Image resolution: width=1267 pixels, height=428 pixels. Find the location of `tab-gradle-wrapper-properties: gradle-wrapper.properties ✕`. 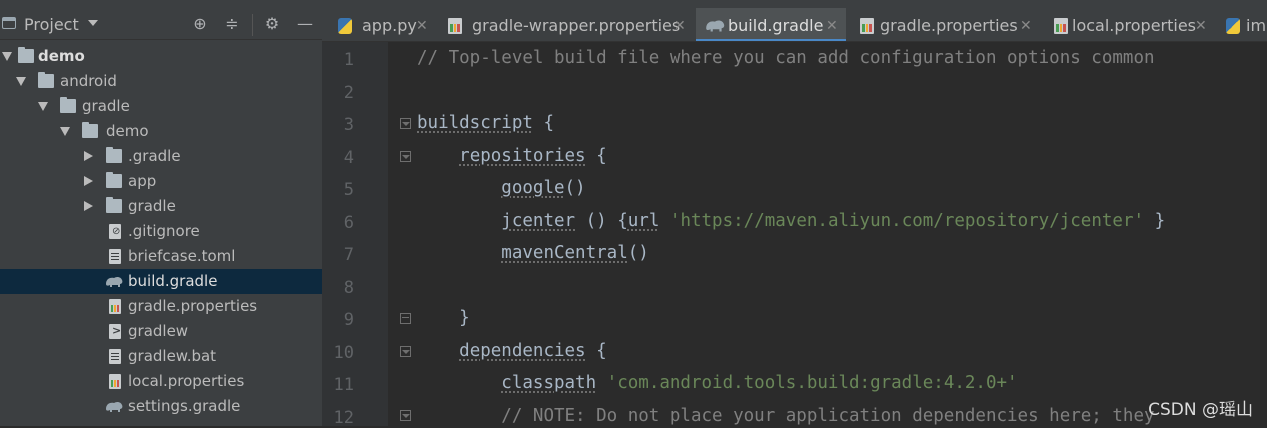

tab-gradle-wrapper-properties: gradle-wrapper.properties ✕ is located at coordinates (564, 24).